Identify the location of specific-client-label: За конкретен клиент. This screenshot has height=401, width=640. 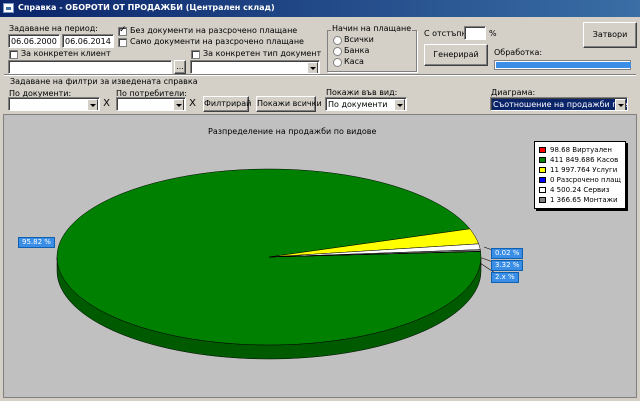
(66, 53).